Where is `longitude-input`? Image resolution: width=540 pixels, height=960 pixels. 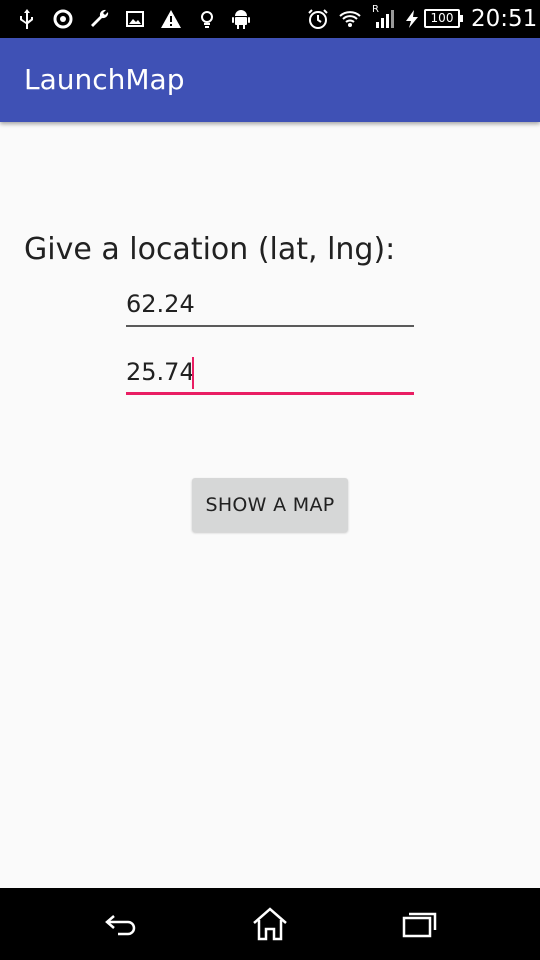
longitude-input is located at coordinates (270, 371).